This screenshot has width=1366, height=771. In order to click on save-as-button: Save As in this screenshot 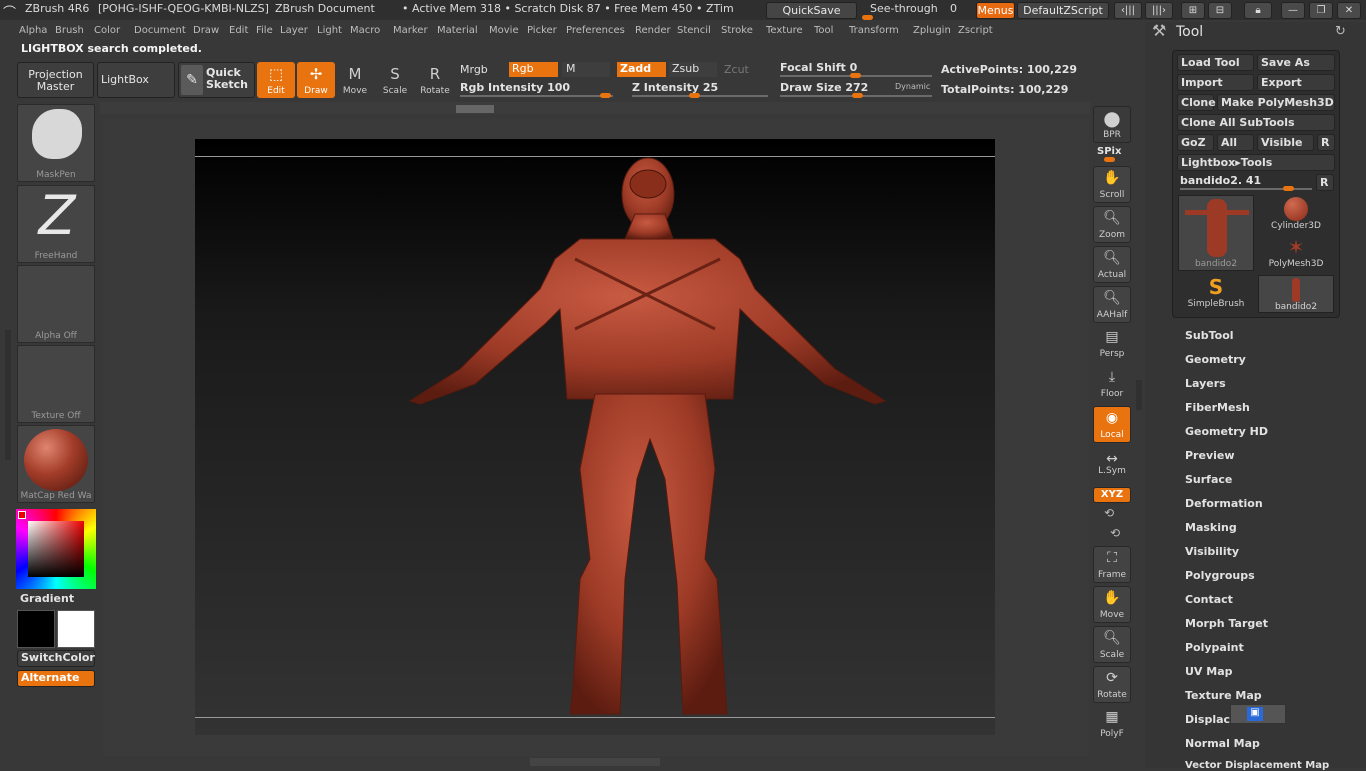, I will do `click(1296, 62)`.